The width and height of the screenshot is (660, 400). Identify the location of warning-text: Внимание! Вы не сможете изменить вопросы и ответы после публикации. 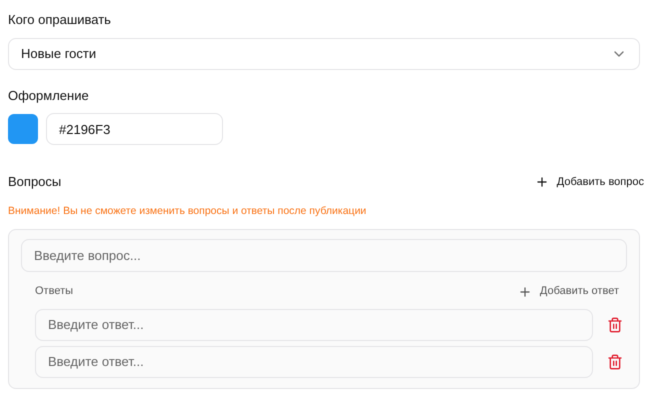
(188, 211).